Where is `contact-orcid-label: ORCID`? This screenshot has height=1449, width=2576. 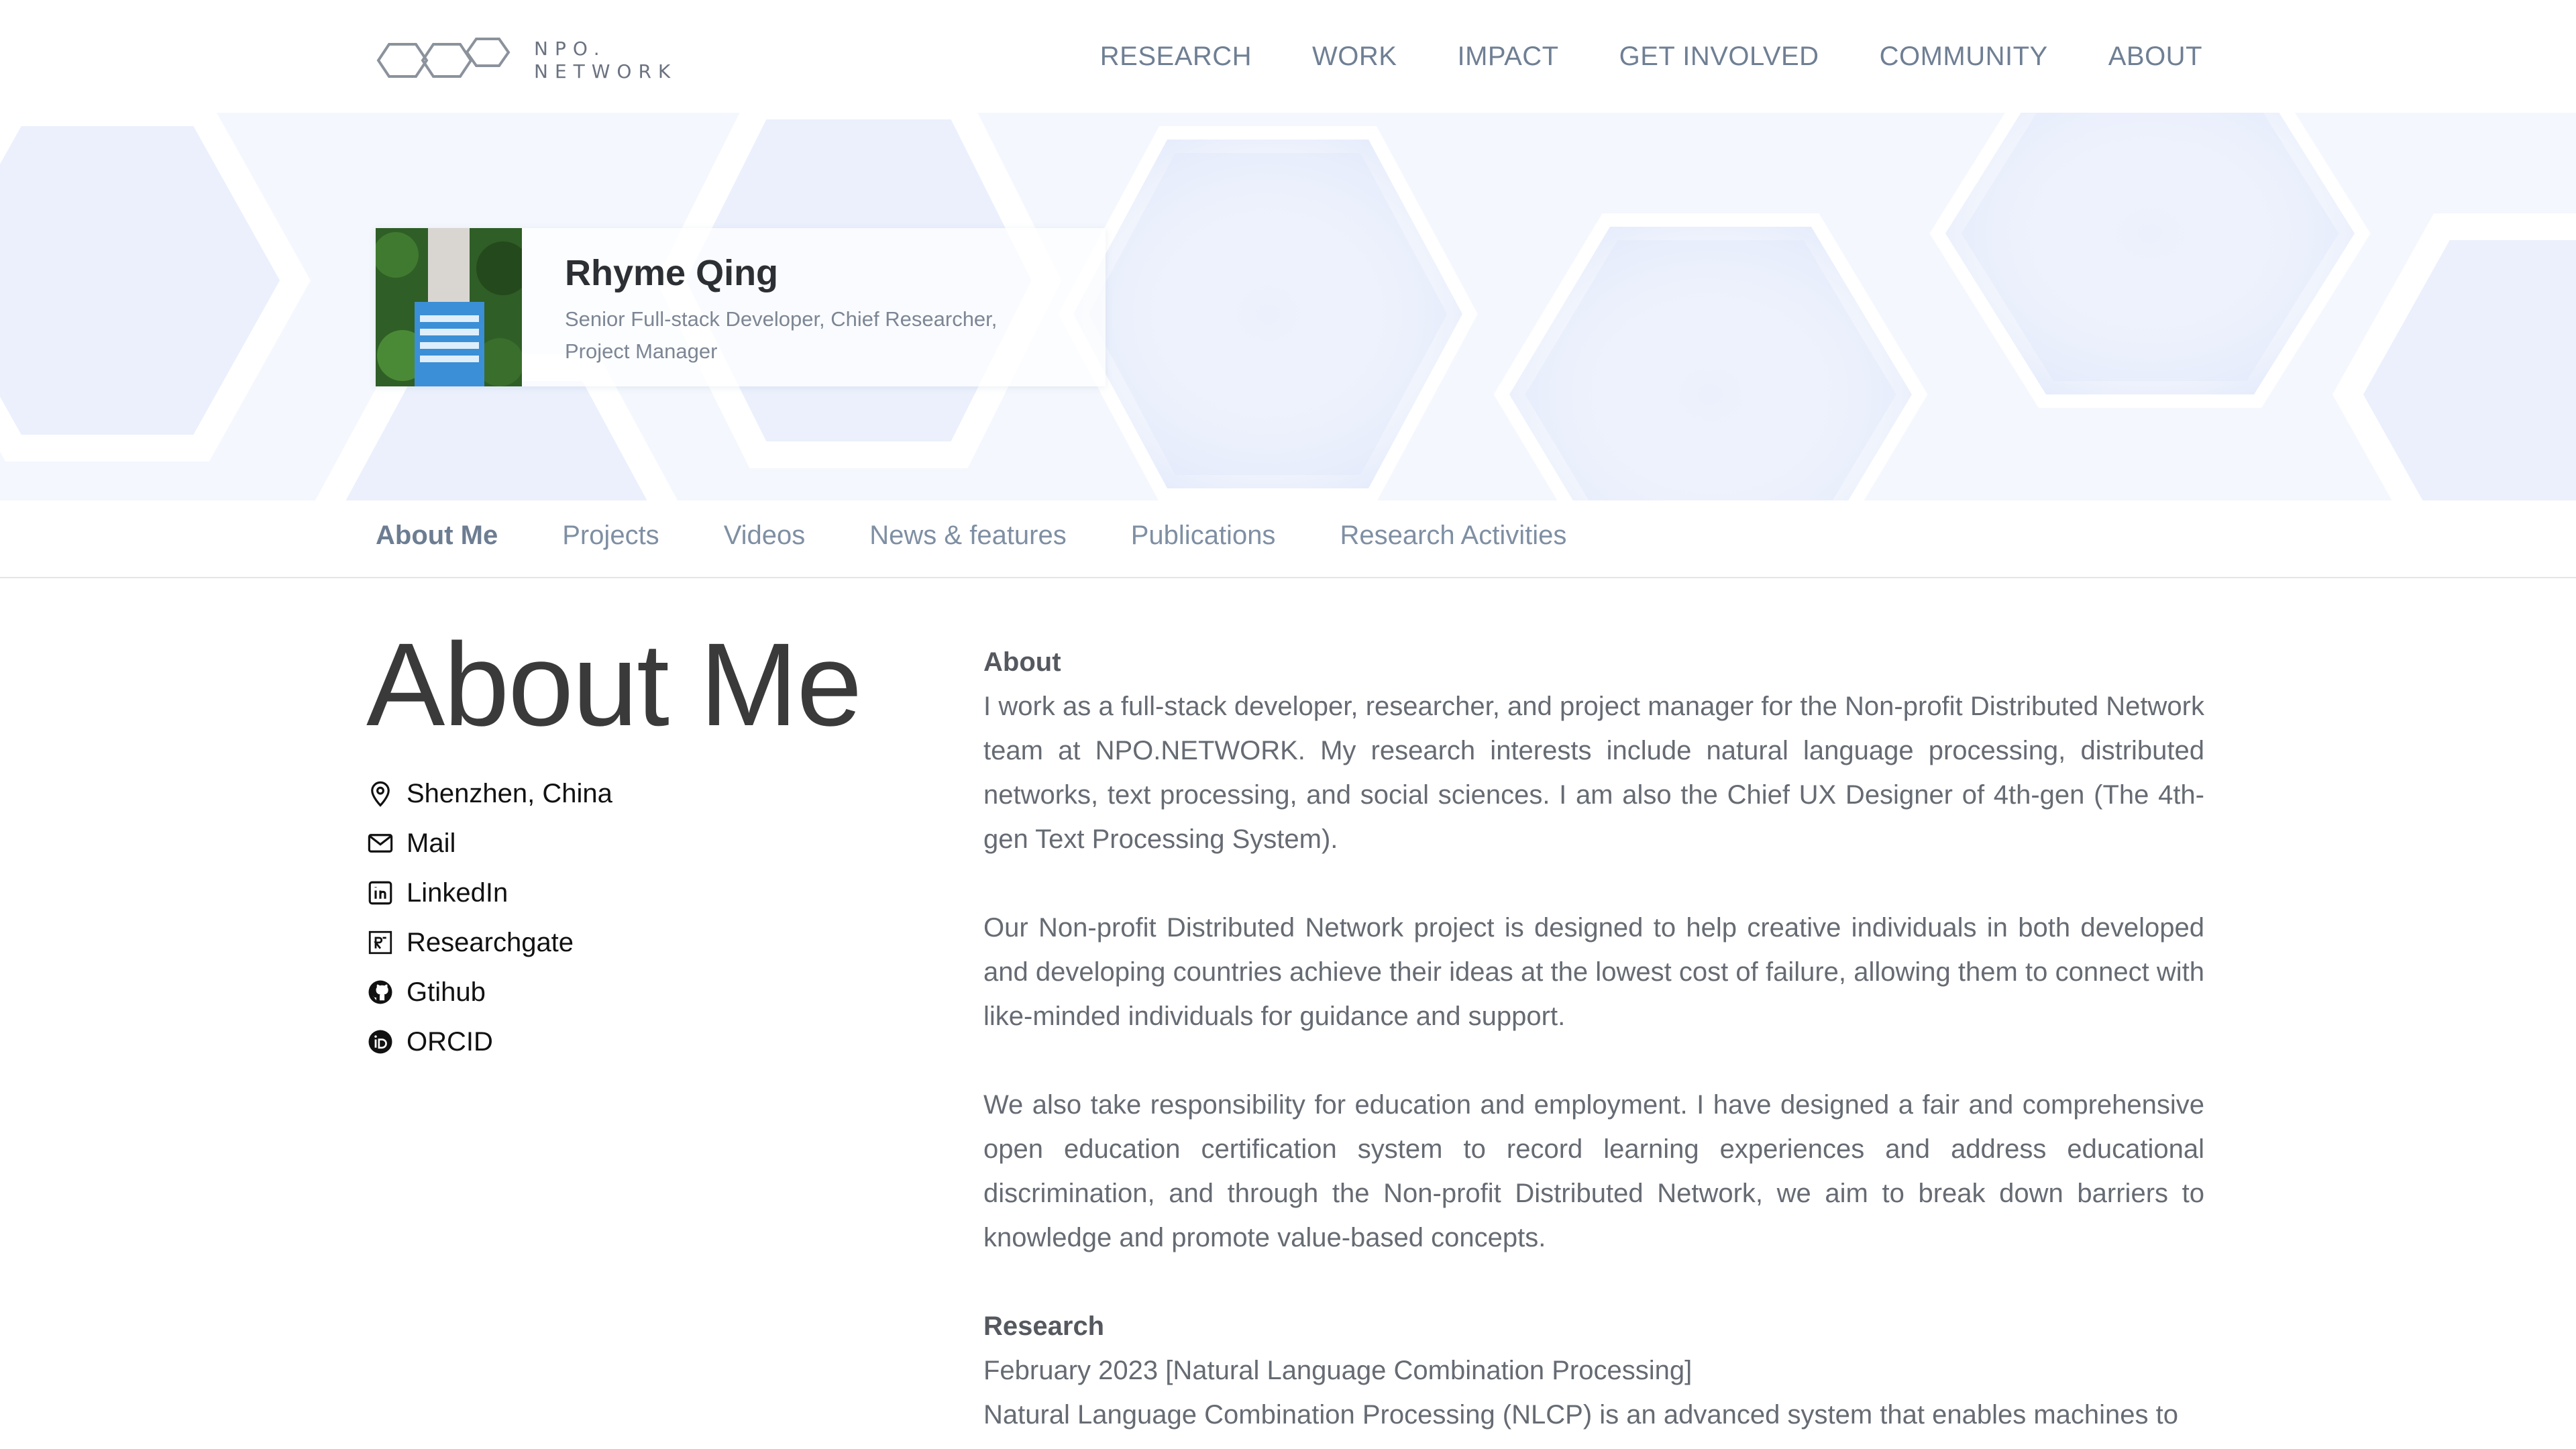 contact-orcid-label: ORCID is located at coordinates (450, 1042).